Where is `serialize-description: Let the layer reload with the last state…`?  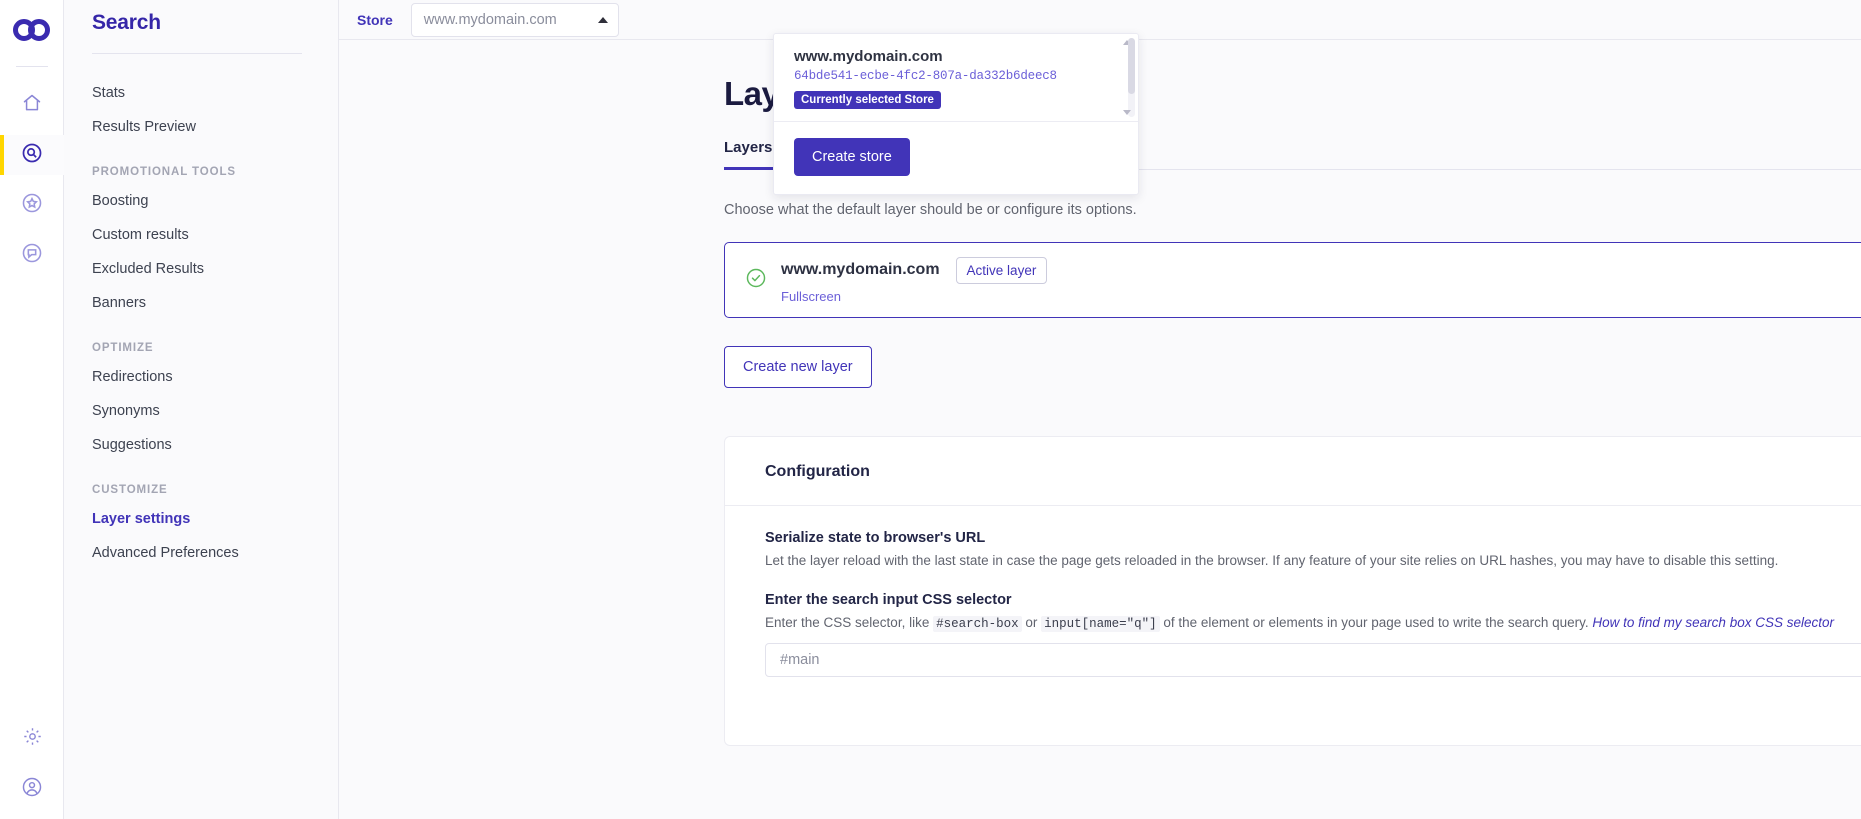
serialize-description: Let the layer reload with the last state… is located at coordinates (1272, 560).